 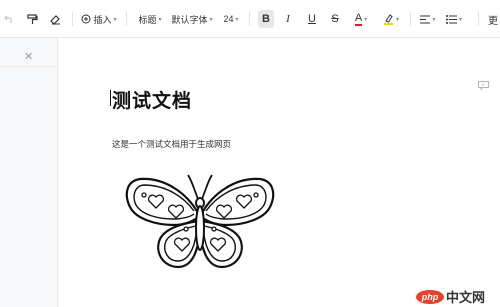 I want to click on font-size-label: 24, so click(x=228, y=19).